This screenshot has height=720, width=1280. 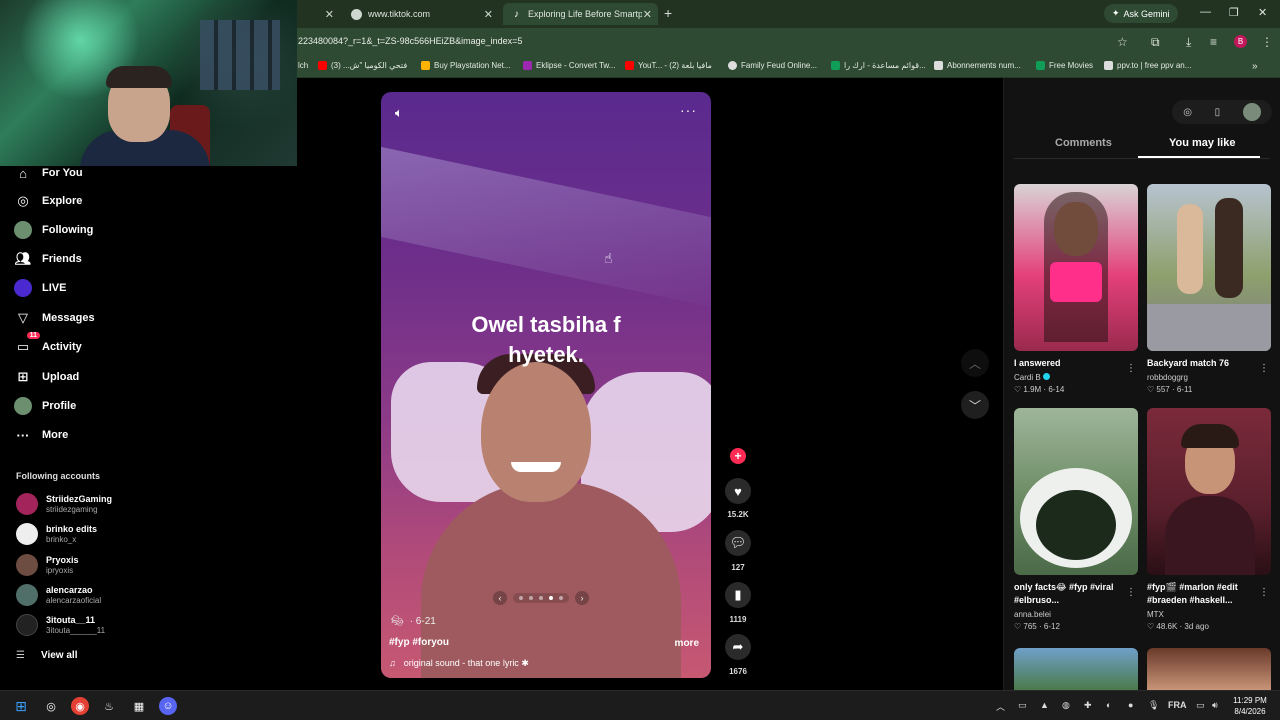 I want to click on sidebar-item-explore: ◎ Explore, so click(x=48, y=201).